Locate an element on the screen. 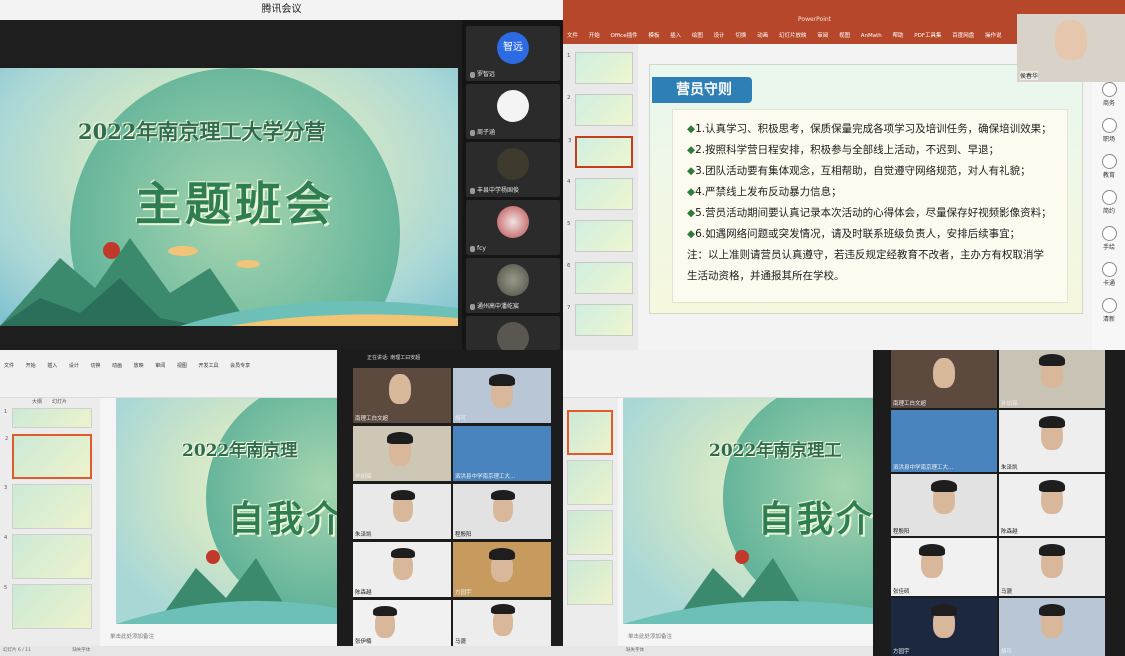 The width and height of the screenshot is (1125, 656). ribbon-tab: 绘图 is located at coordinates (697, 36).